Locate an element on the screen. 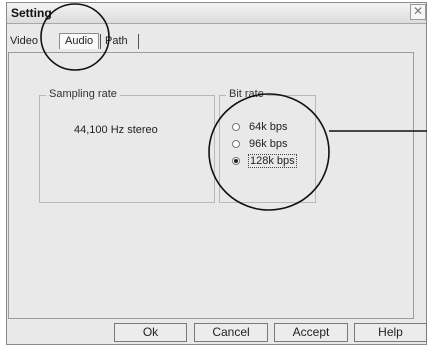 This screenshot has height=346, width=427. close-icon: ✕ is located at coordinates (418, 12).